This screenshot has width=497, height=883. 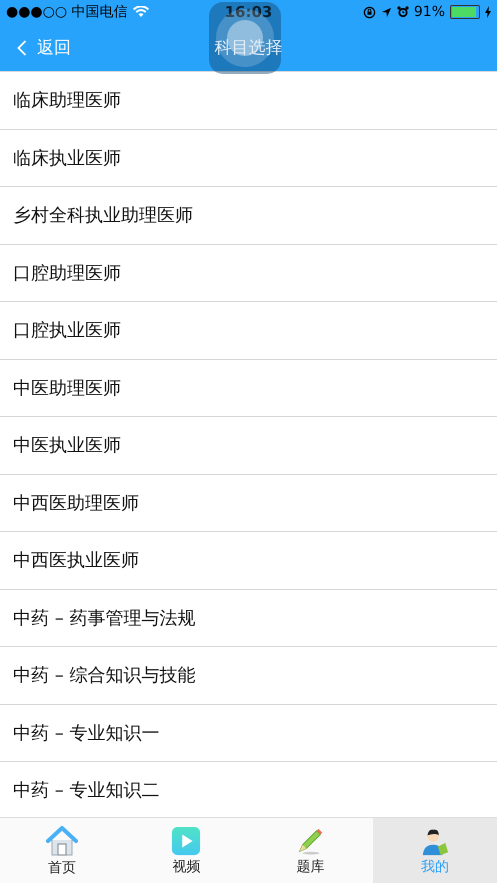 What do you see at coordinates (67, 12) in the screenshot?
I see `carrier-text: ●●●○○ 中国电信` at bounding box center [67, 12].